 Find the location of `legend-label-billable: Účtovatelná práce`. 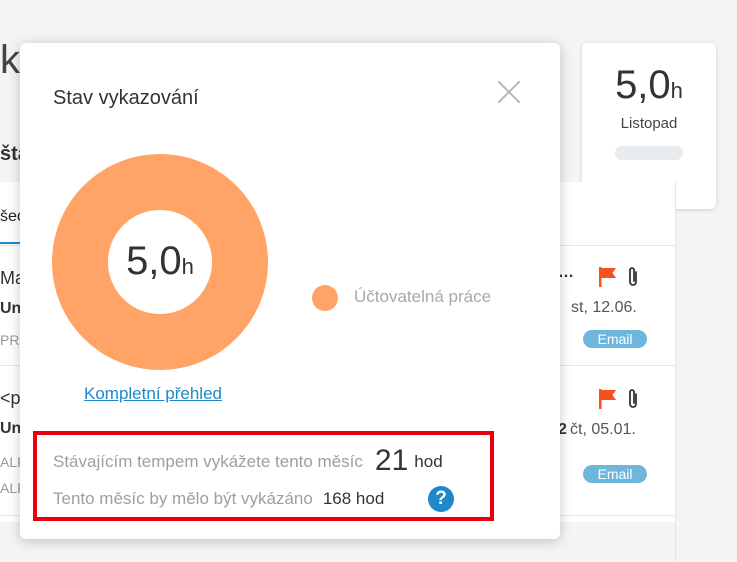

legend-label-billable: Účtovatelná práce is located at coordinates (423, 296).